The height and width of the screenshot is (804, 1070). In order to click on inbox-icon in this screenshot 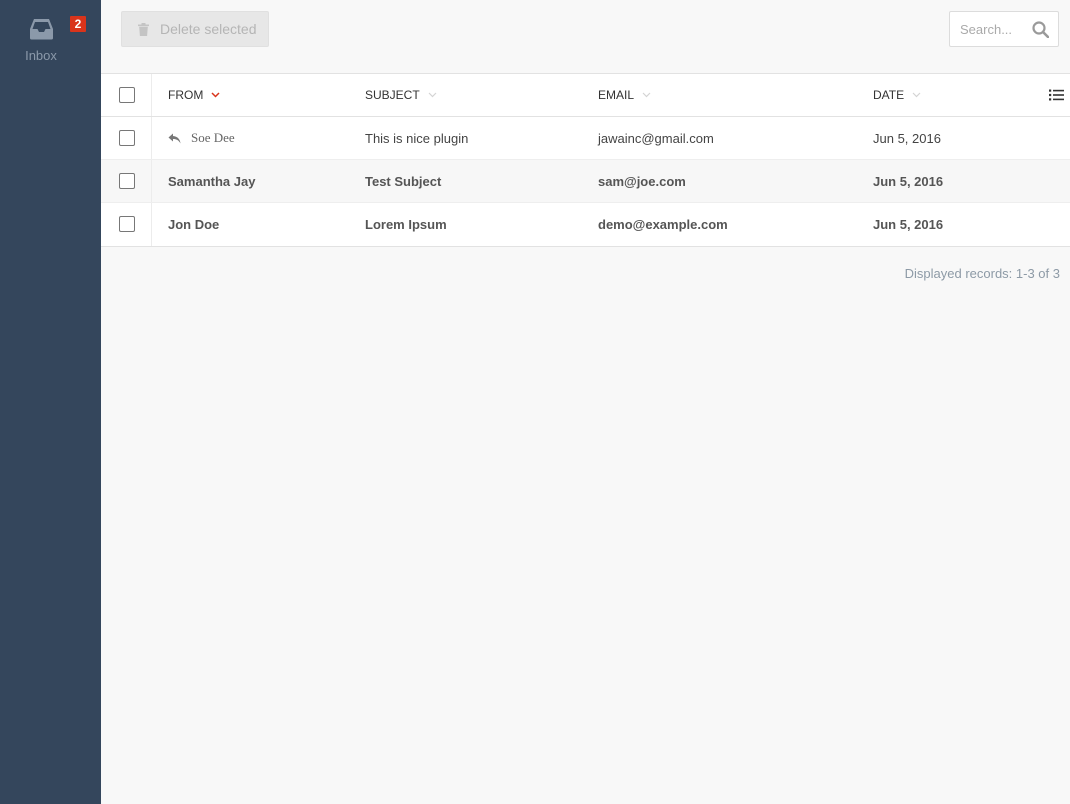, I will do `click(41, 29)`.